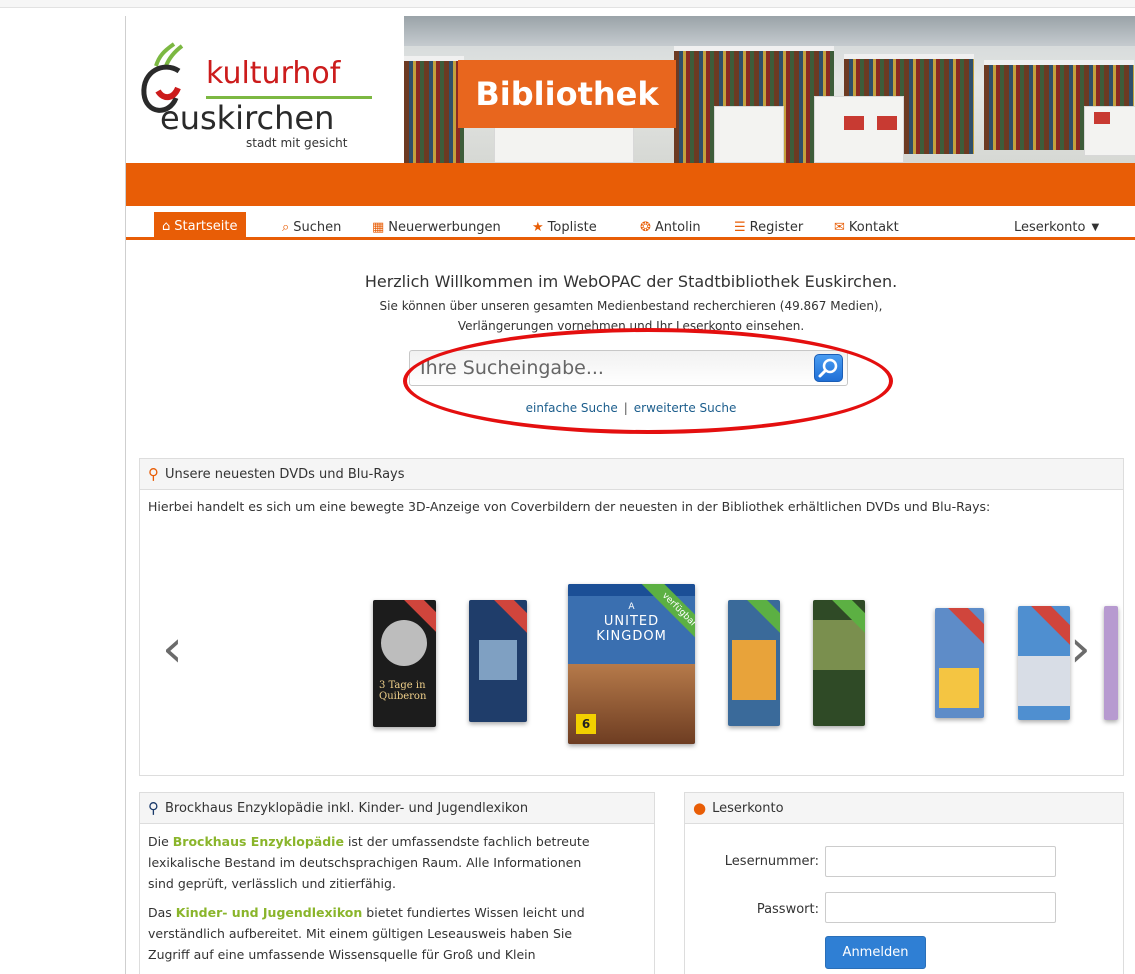 The height and width of the screenshot is (974, 1135). I want to click on leserkonto-panel-header: ● Leserkonto, so click(904, 808).